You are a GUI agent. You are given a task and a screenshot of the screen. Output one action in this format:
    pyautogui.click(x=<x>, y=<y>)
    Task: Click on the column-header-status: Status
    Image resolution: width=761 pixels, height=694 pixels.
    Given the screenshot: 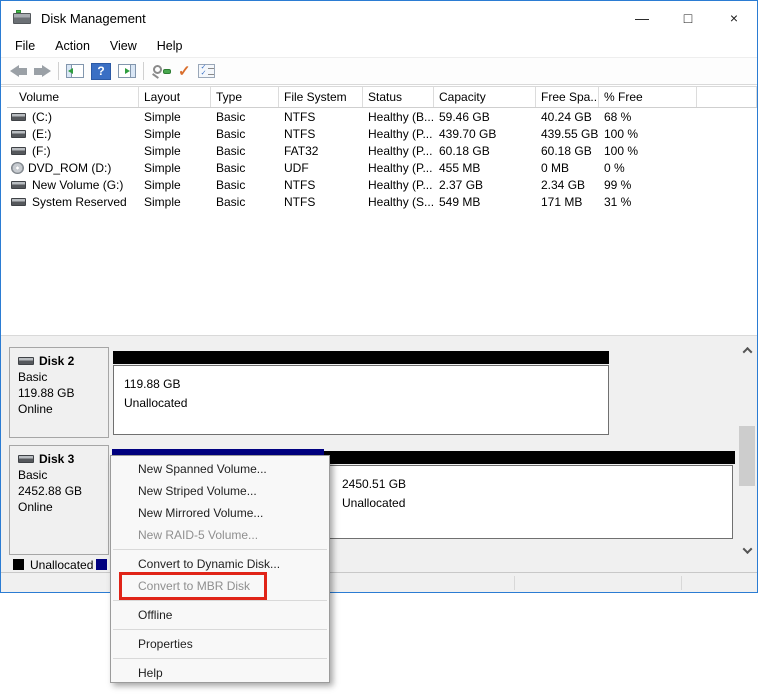 What is the action you would take?
    pyautogui.click(x=398, y=97)
    